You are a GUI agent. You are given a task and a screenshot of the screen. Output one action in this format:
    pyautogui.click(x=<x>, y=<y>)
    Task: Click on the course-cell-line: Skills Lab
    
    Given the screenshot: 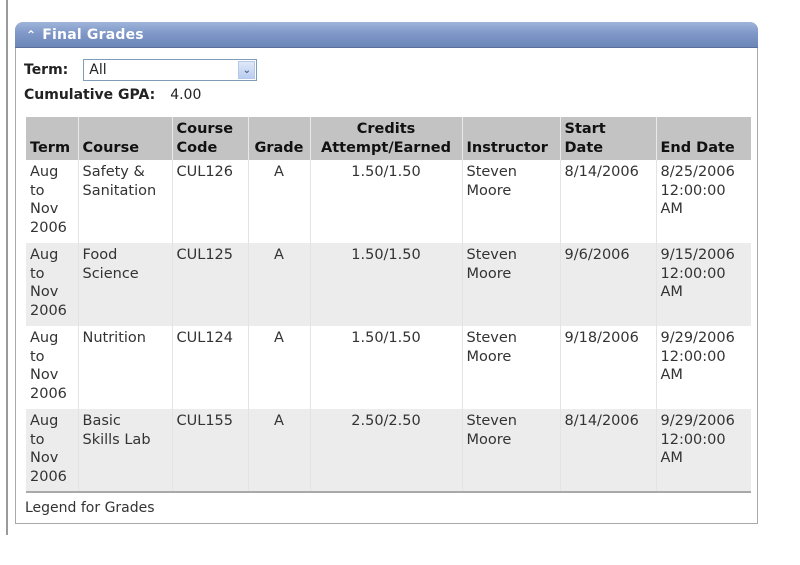 What is the action you would take?
    pyautogui.click(x=116, y=439)
    